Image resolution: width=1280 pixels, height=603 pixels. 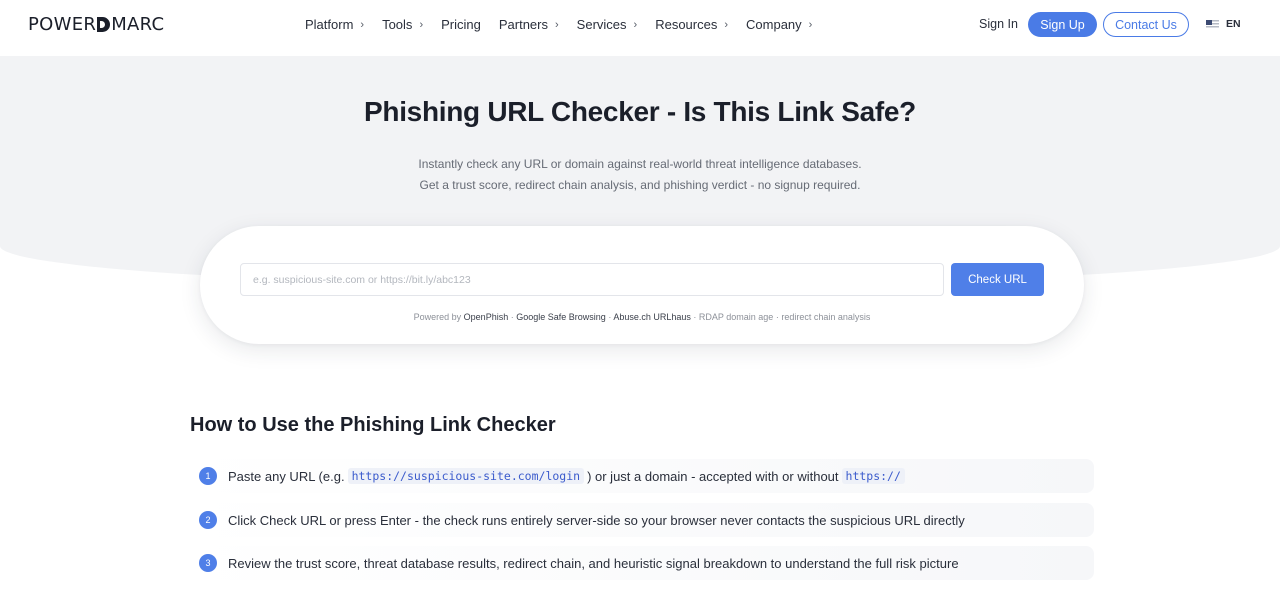 What do you see at coordinates (1062, 24) in the screenshot?
I see `sign-up-button: Sign Up` at bounding box center [1062, 24].